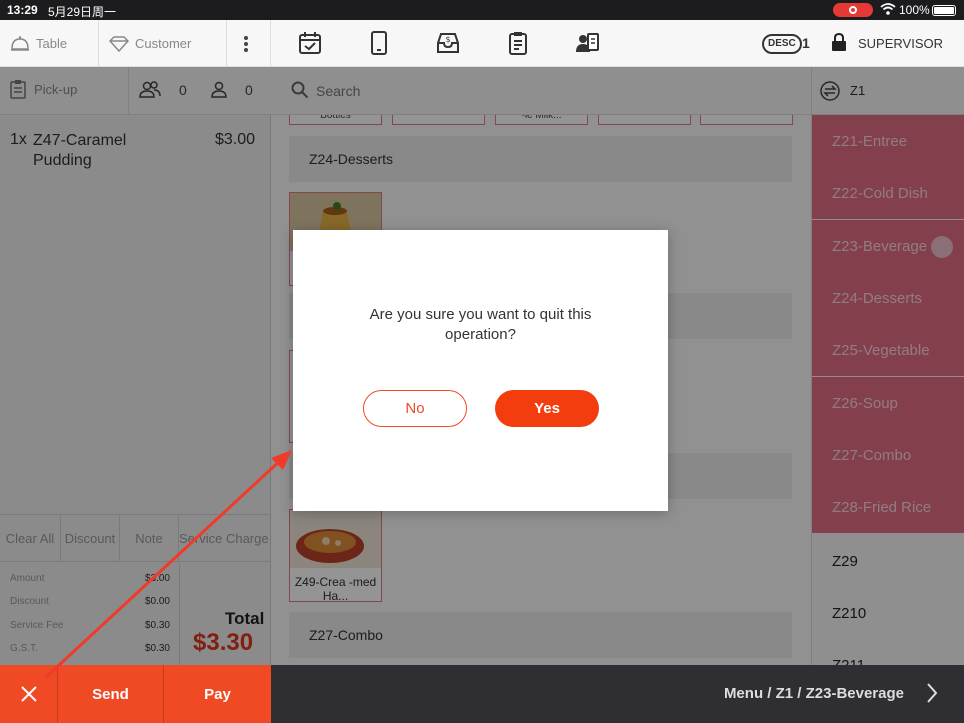 The height and width of the screenshot is (723, 964). I want to click on status-time: 13:29, so click(22, 10).